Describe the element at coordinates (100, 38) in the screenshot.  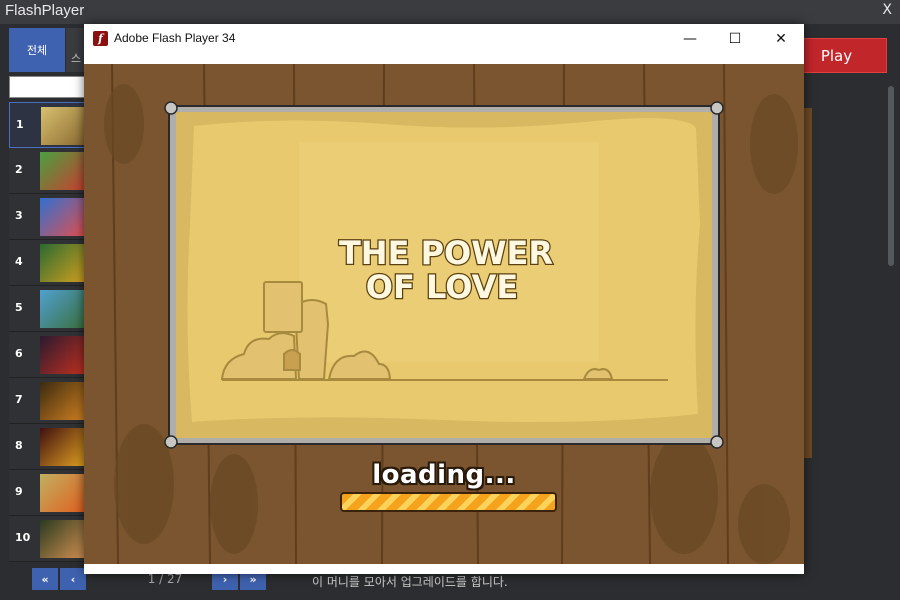
I see `flash-logo-icon: f` at that location.